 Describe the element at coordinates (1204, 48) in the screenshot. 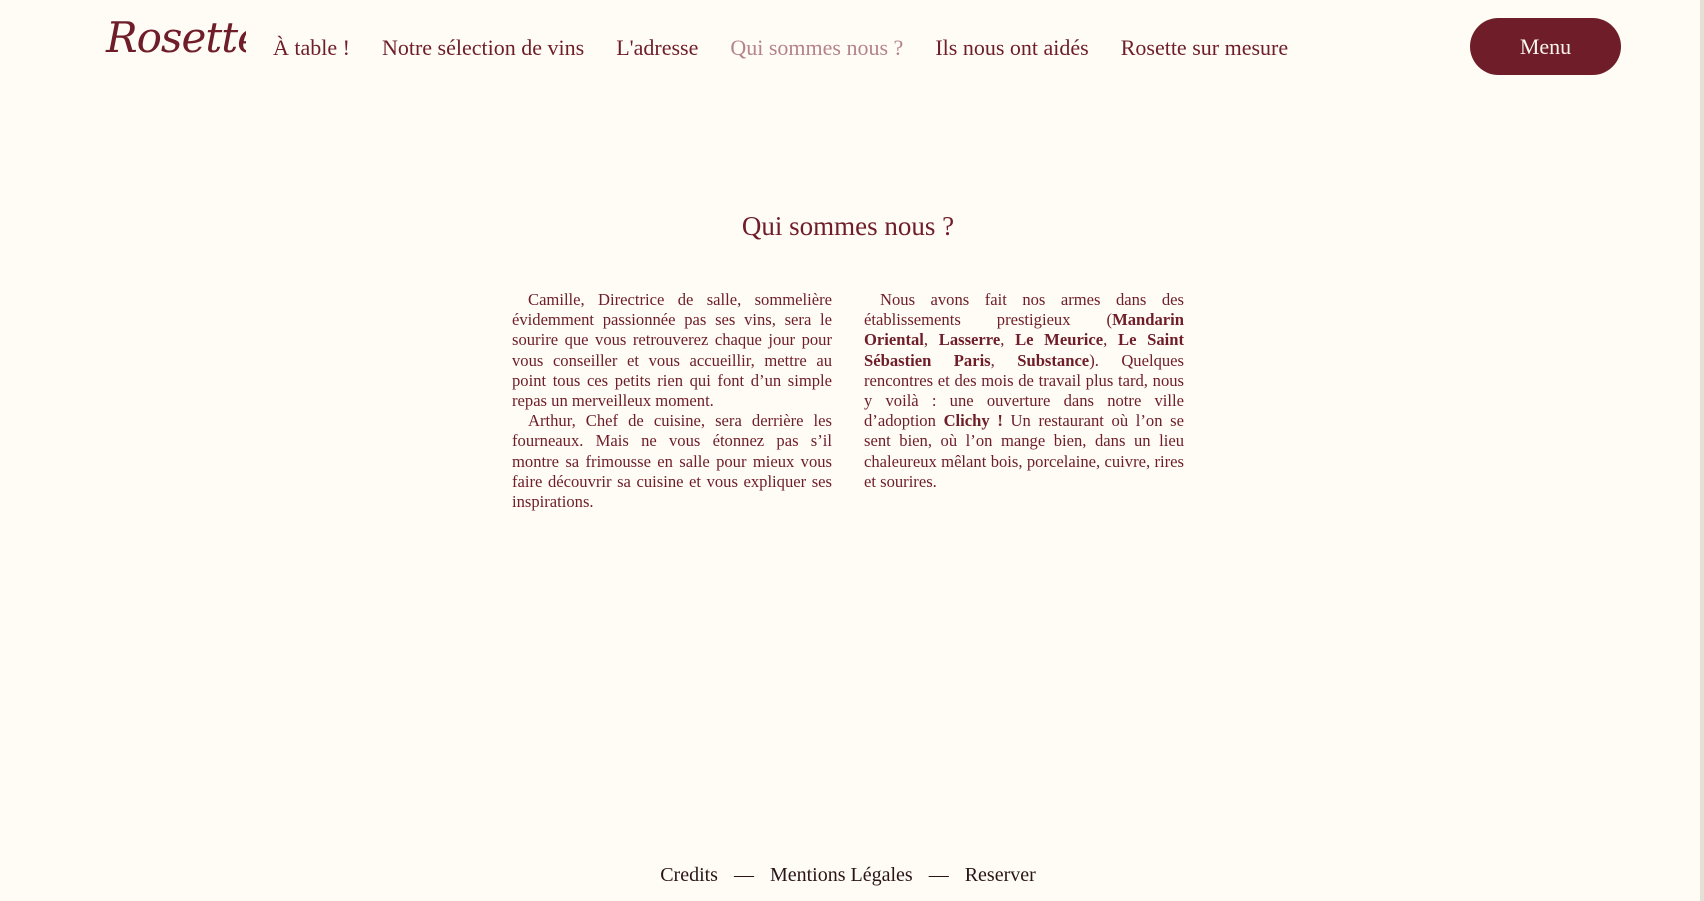

I see `nav-item-rosette-sur-mesure: Rosette sur mesure` at that location.